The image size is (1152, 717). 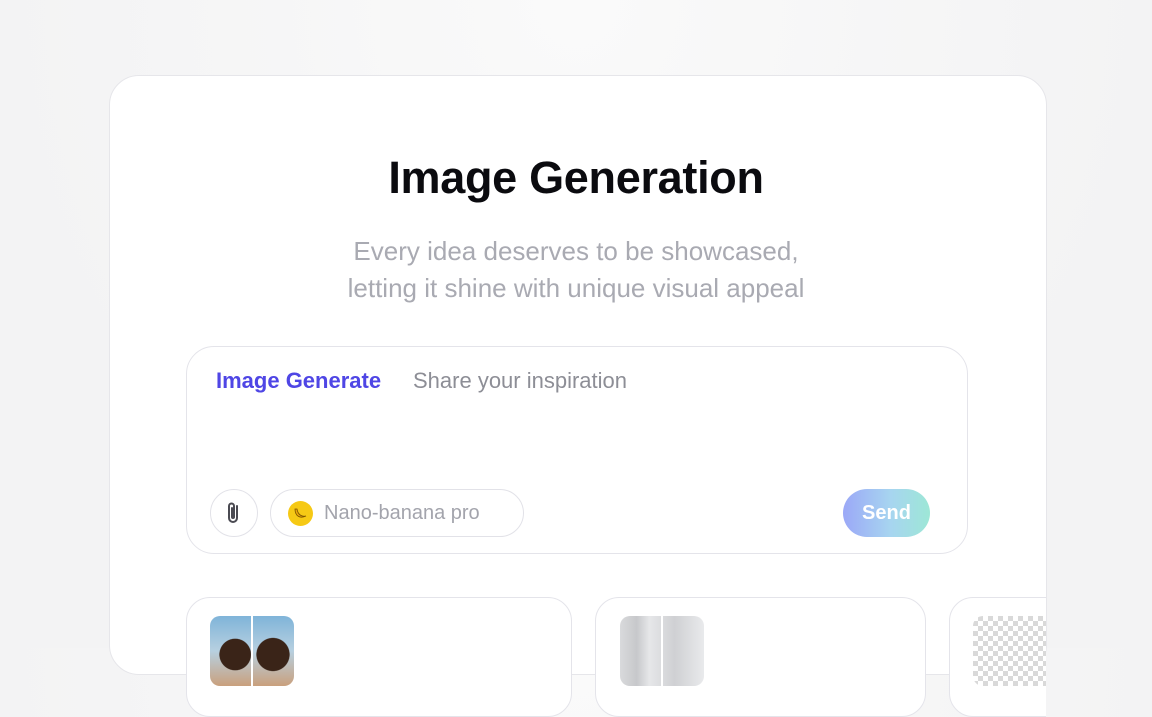 What do you see at coordinates (576, 251) in the screenshot?
I see `subtitle-line-1: Every idea deserves to be showcased,` at bounding box center [576, 251].